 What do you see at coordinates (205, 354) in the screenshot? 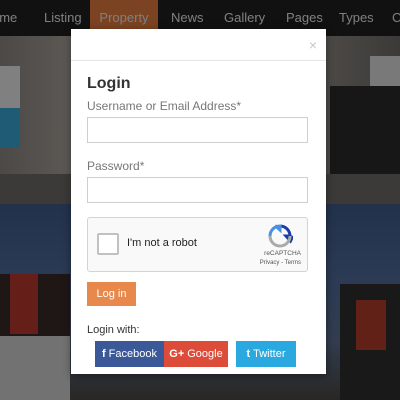
I see `google-label: Google` at bounding box center [205, 354].